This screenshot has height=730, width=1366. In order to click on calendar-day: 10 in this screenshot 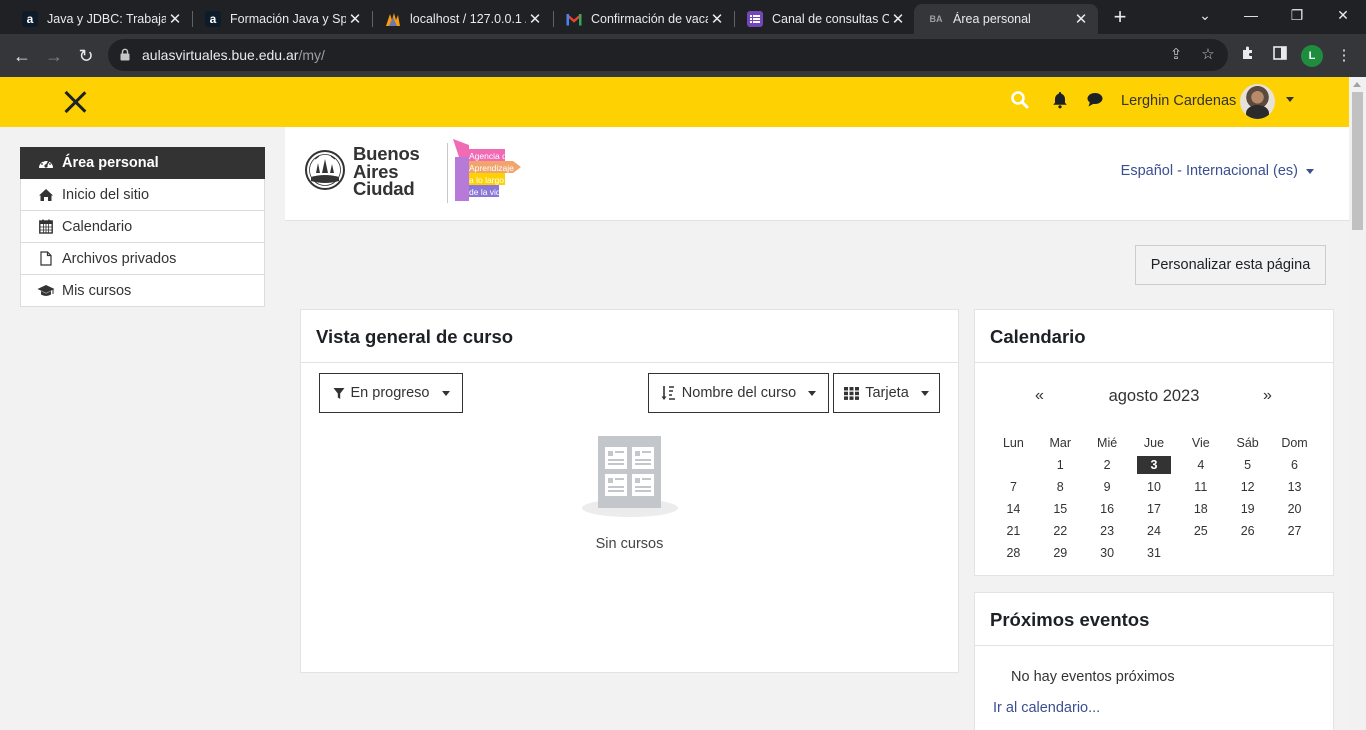, I will do `click(1154, 487)`.